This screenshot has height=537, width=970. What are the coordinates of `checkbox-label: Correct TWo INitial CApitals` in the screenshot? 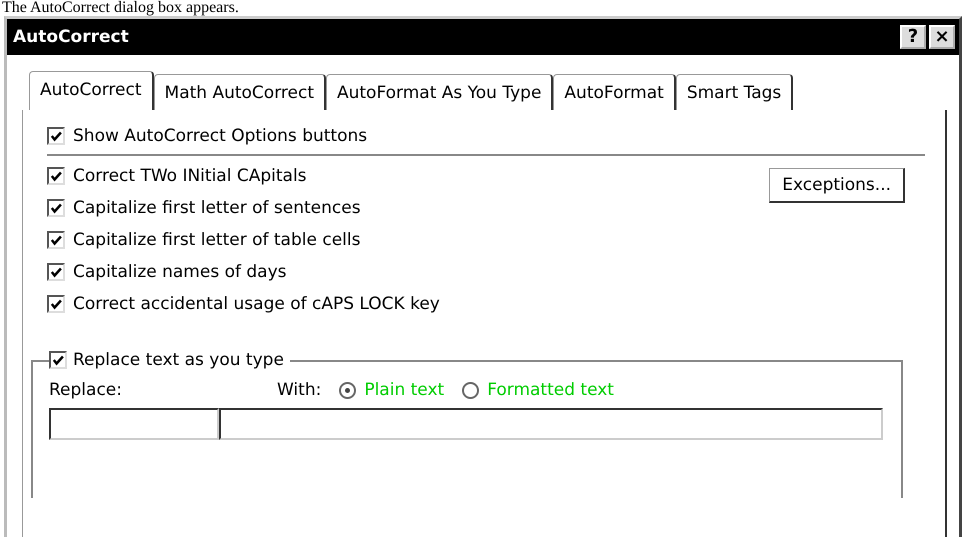 It's located at (190, 176).